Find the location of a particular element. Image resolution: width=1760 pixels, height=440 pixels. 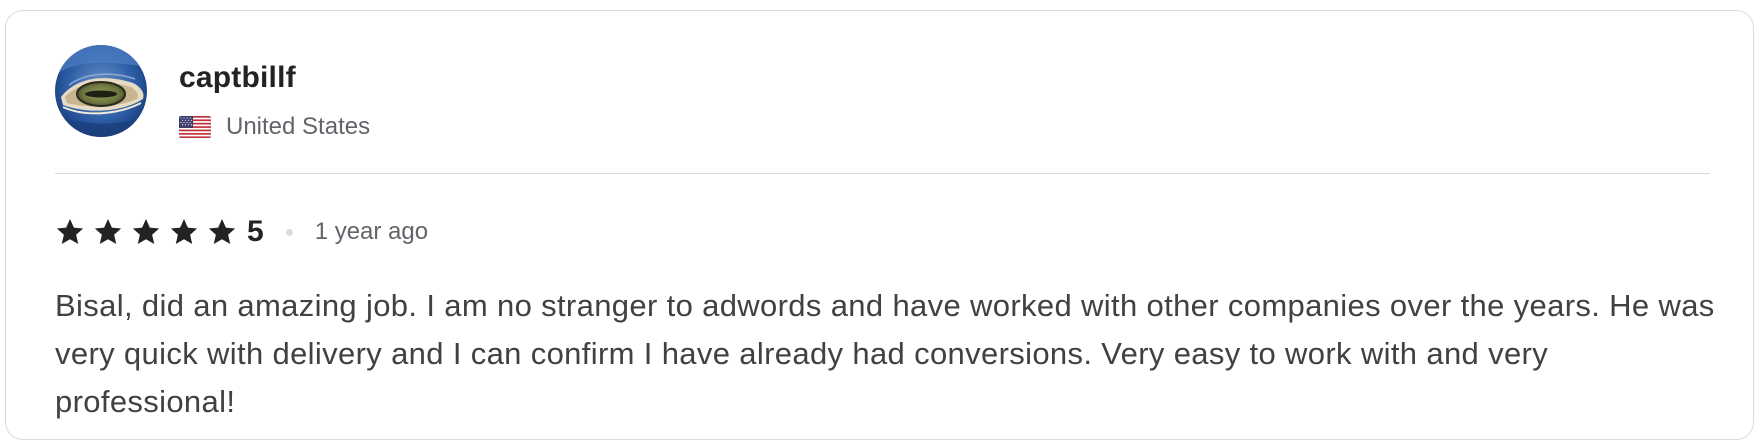

reviewer-country: United States is located at coordinates (274, 127).